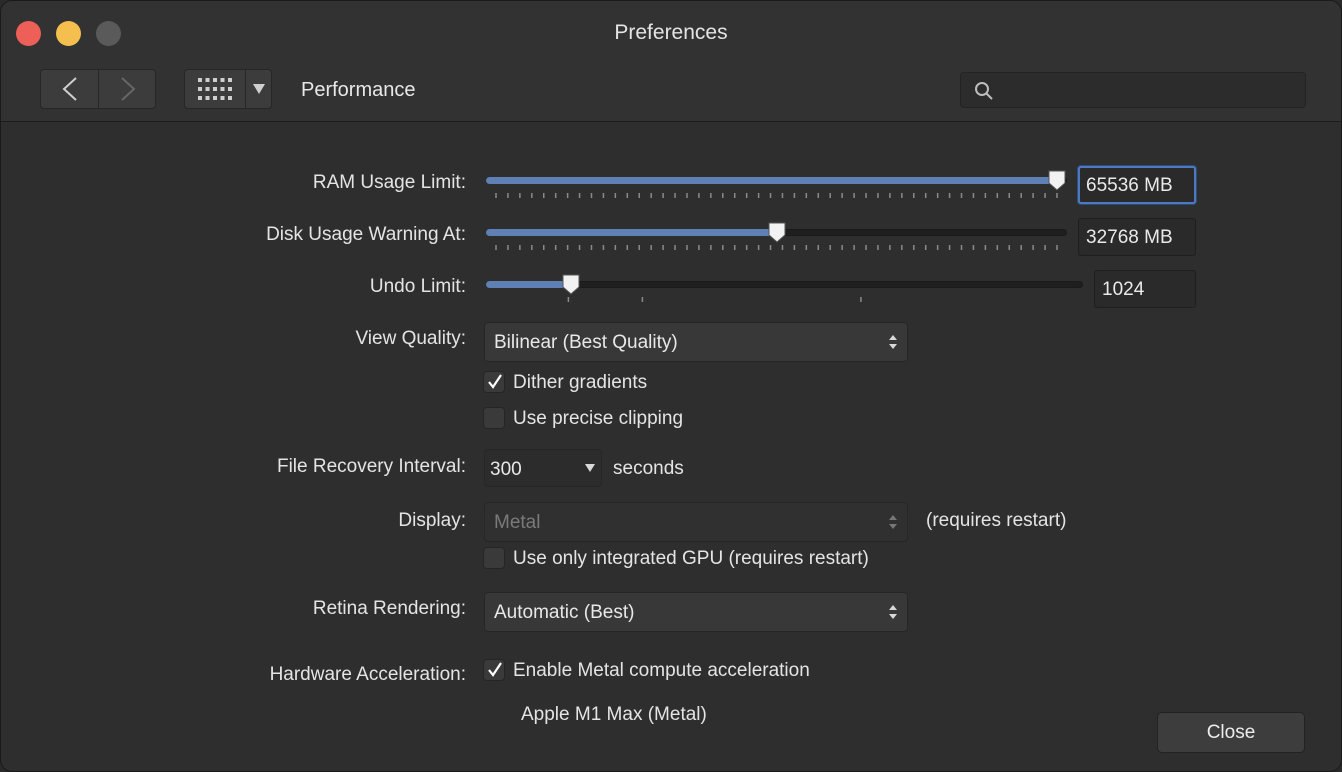 Image resolution: width=1342 pixels, height=772 pixels. What do you see at coordinates (661, 670) in the screenshot?
I see `metal-compute-label: Enable Metal compute acceleration` at bounding box center [661, 670].